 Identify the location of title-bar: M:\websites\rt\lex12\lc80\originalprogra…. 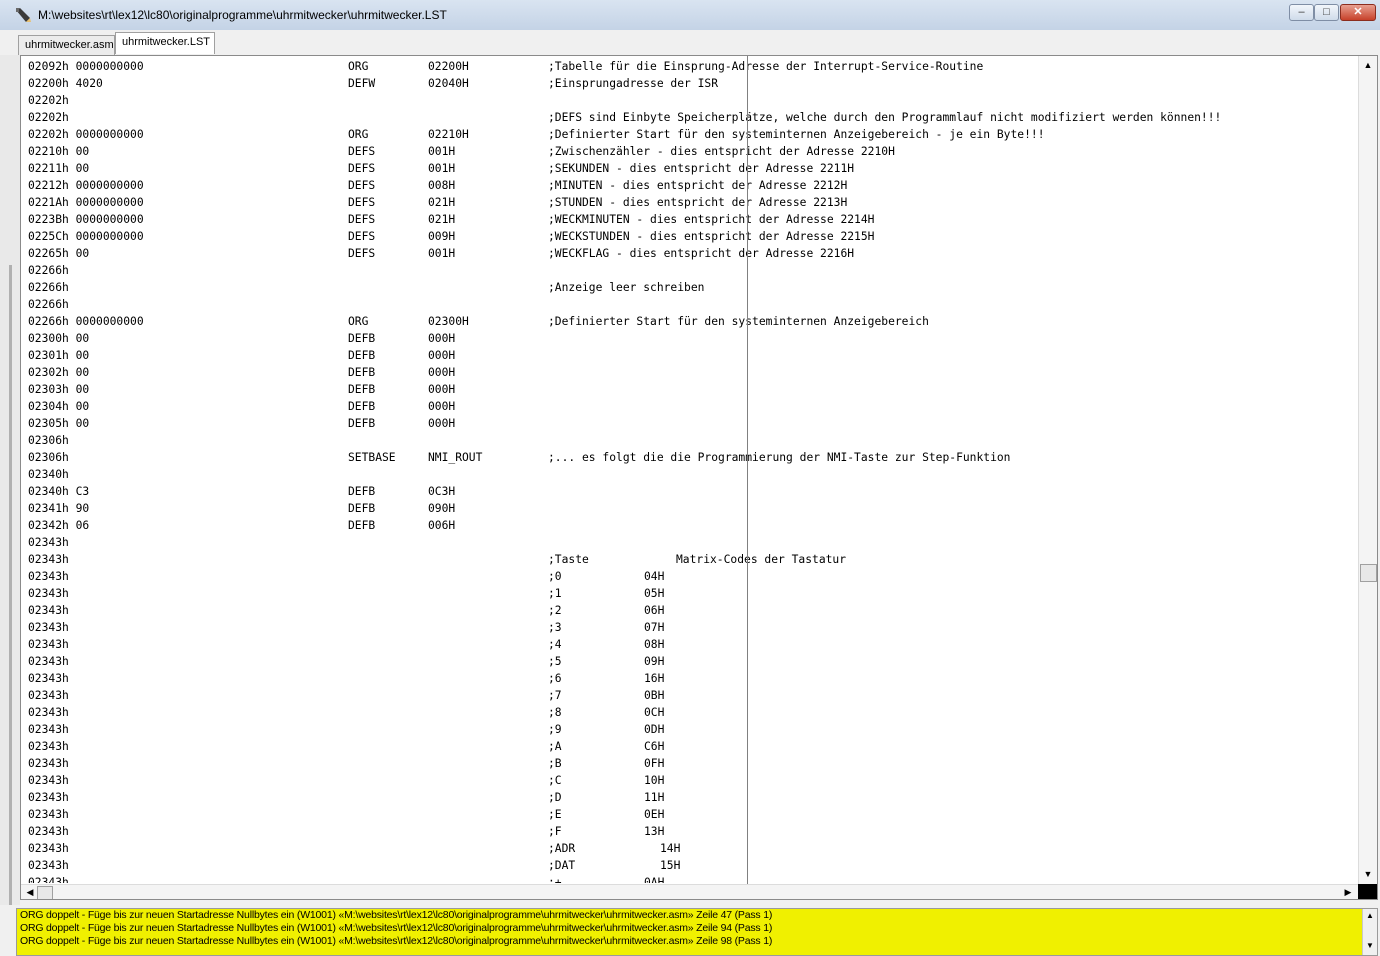
(690, 15).